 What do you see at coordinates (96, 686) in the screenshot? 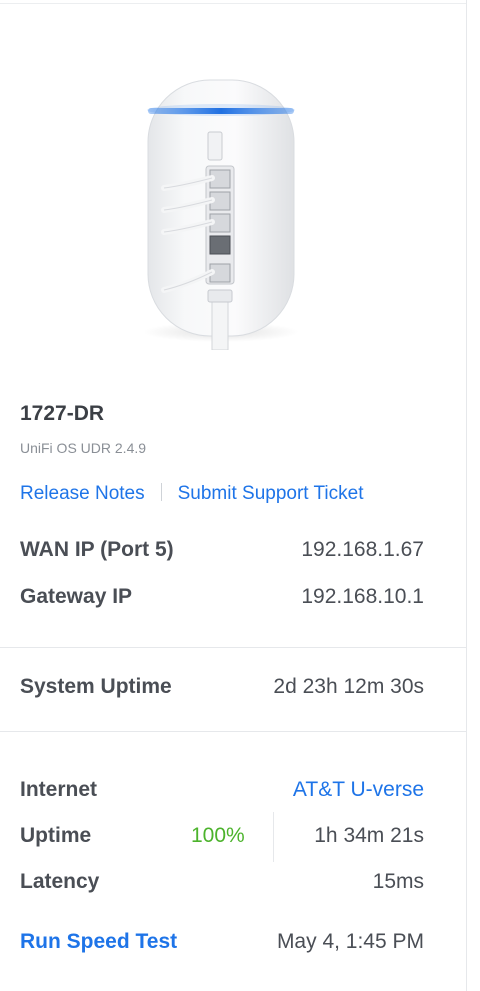
I see `system-uptime-label: System Uptime` at bounding box center [96, 686].